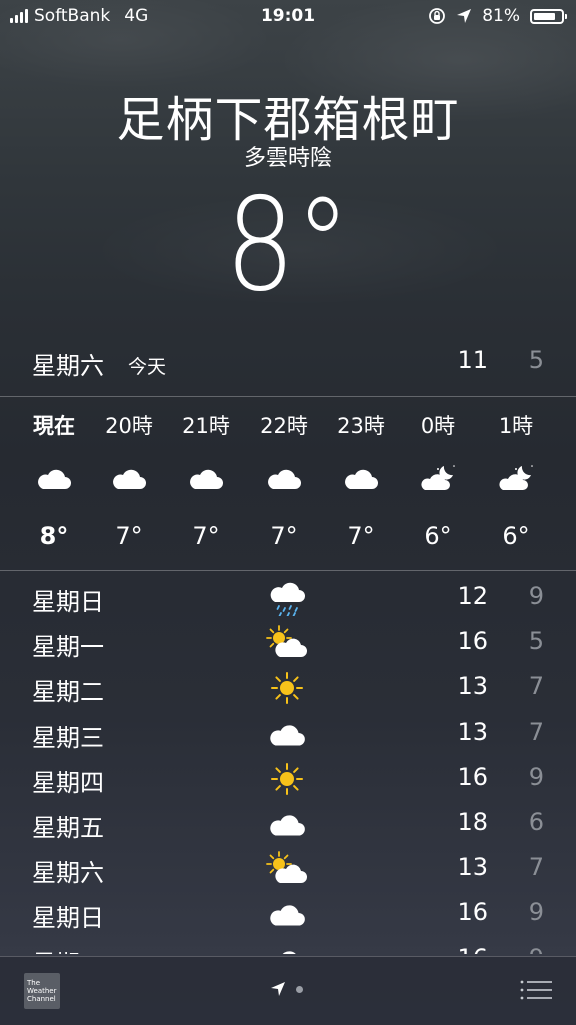  I want to click on hour-temperature: 8°, so click(54, 536).